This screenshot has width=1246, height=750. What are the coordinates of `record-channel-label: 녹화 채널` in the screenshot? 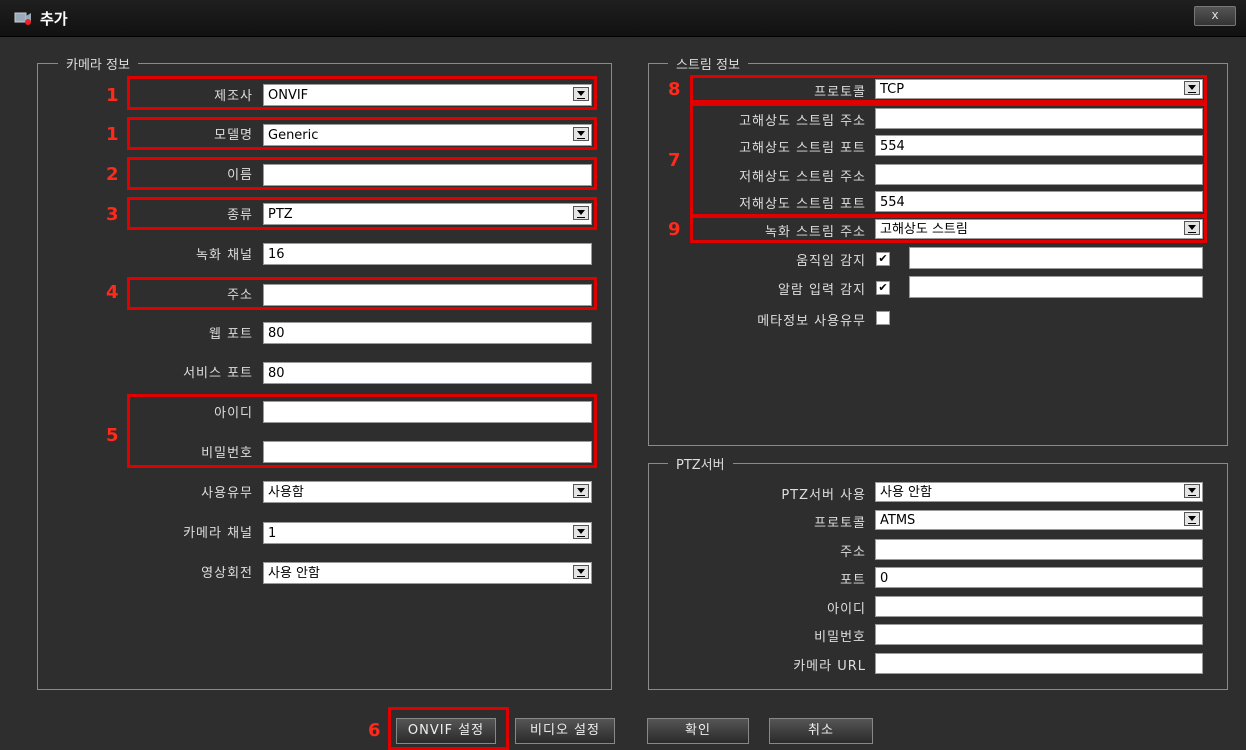 It's located at (224, 255).